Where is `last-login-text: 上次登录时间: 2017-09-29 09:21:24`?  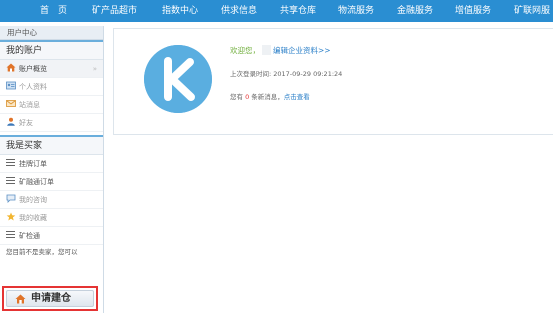 last-login-text: 上次登录时间: 2017-09-29 09:21:24 is located at coordinates (286, 74).